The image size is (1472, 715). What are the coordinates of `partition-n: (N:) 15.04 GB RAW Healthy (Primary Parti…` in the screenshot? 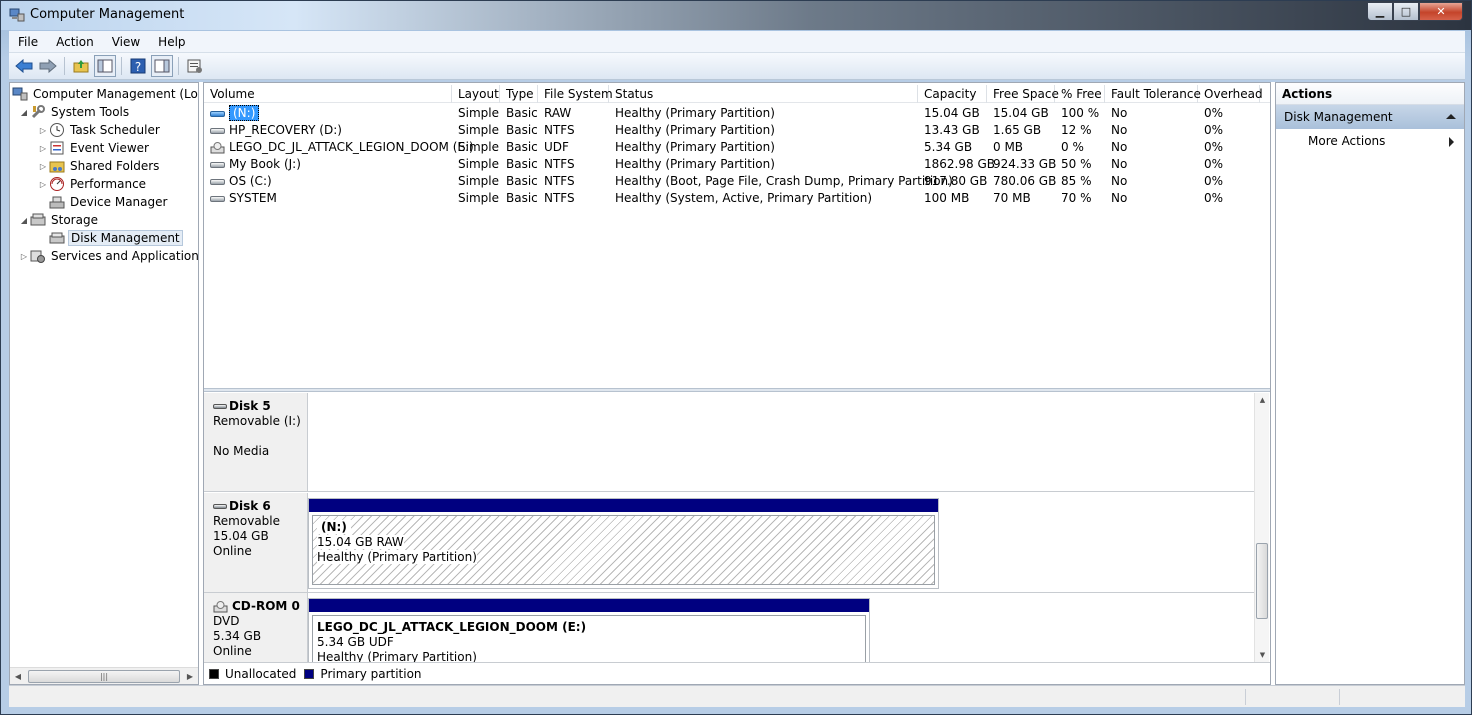 It's located at (623, 550).